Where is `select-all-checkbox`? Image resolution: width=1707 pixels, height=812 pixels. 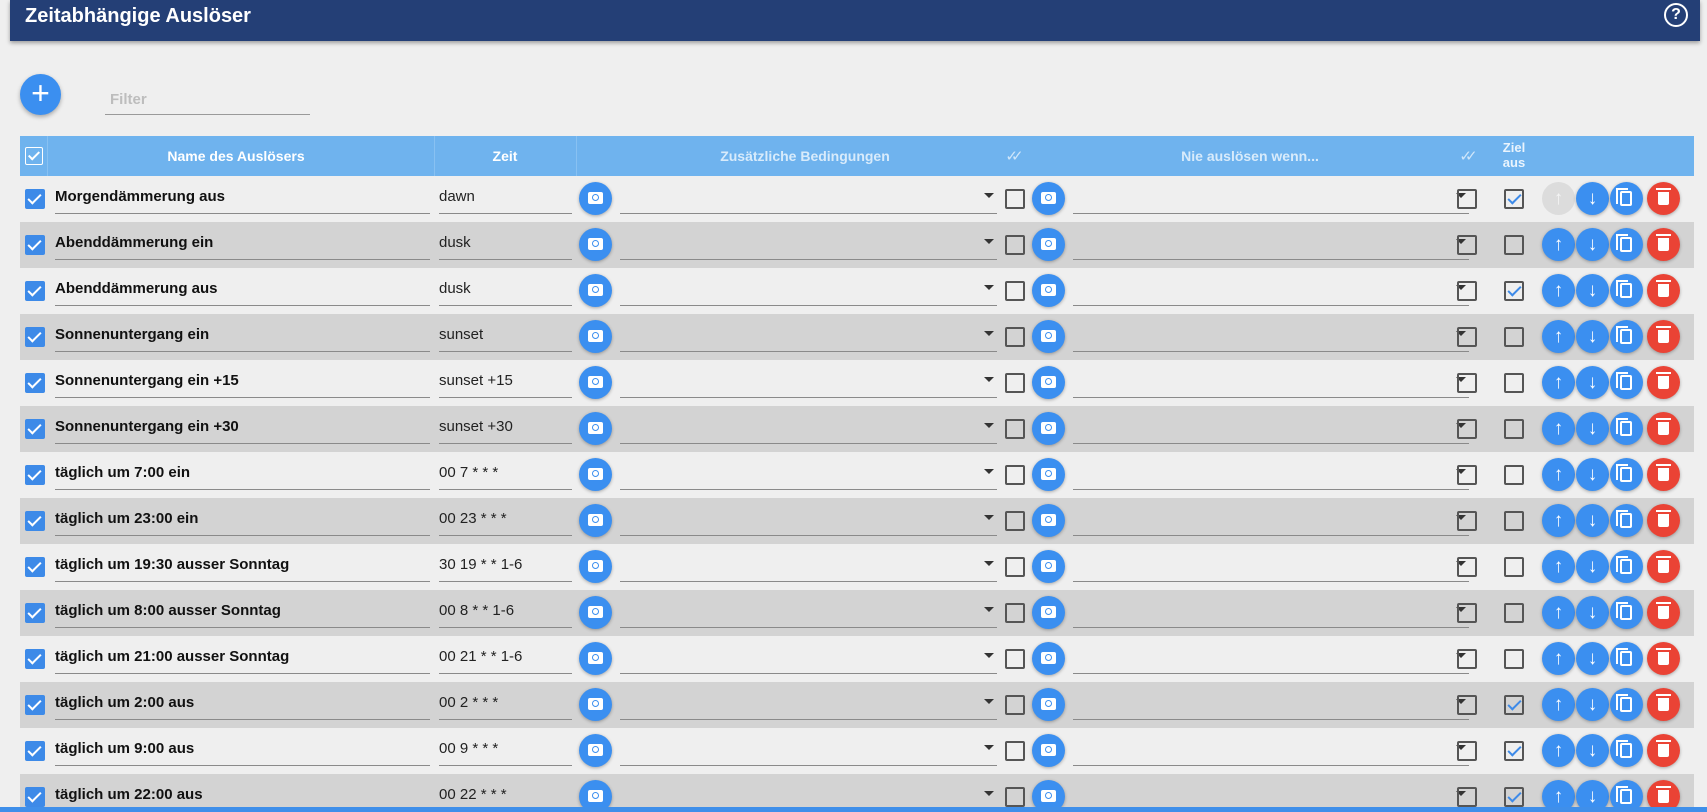
select-all-checkbox is located at coordinates (34, 156).